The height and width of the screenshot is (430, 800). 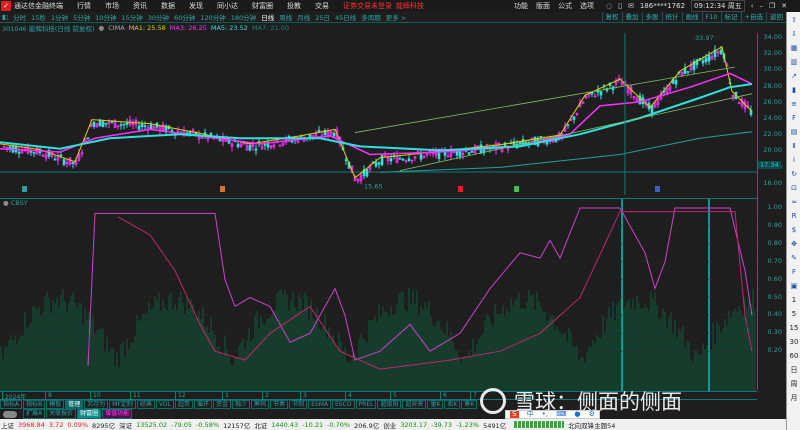 What do you see at coordinates (794, 76) in the screenshot?
I see `line-chart-icon: ↗` at bounding box center [794, 76].